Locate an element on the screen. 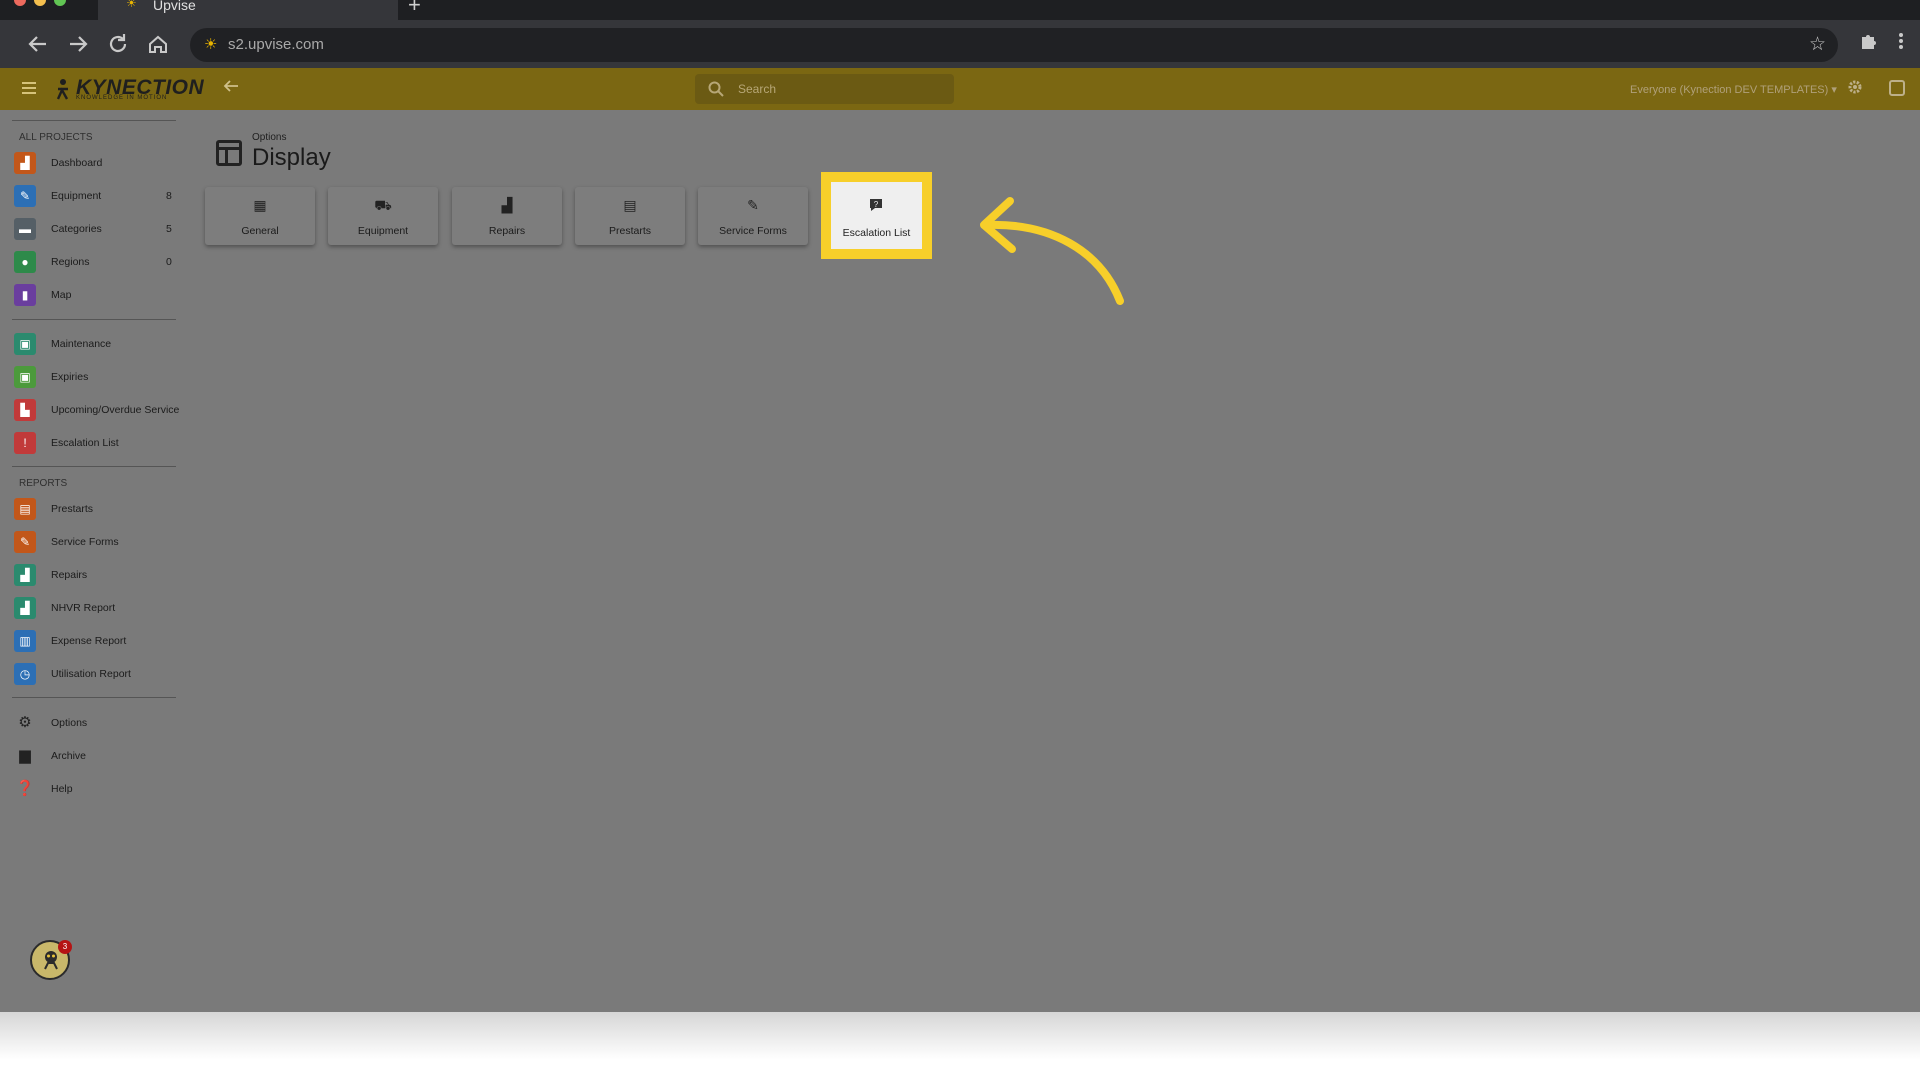 This screenshot has height=1080, width=1920. minimize-window-button is located at coordinates (40, 3).